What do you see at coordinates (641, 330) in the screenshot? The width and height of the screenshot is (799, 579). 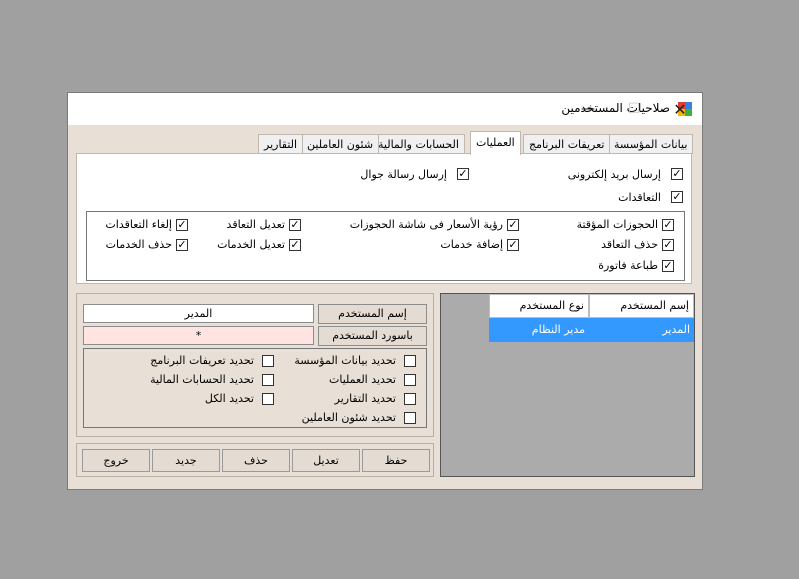 I see `grid-cell-username: المدير` at bounding box center [641, 330].